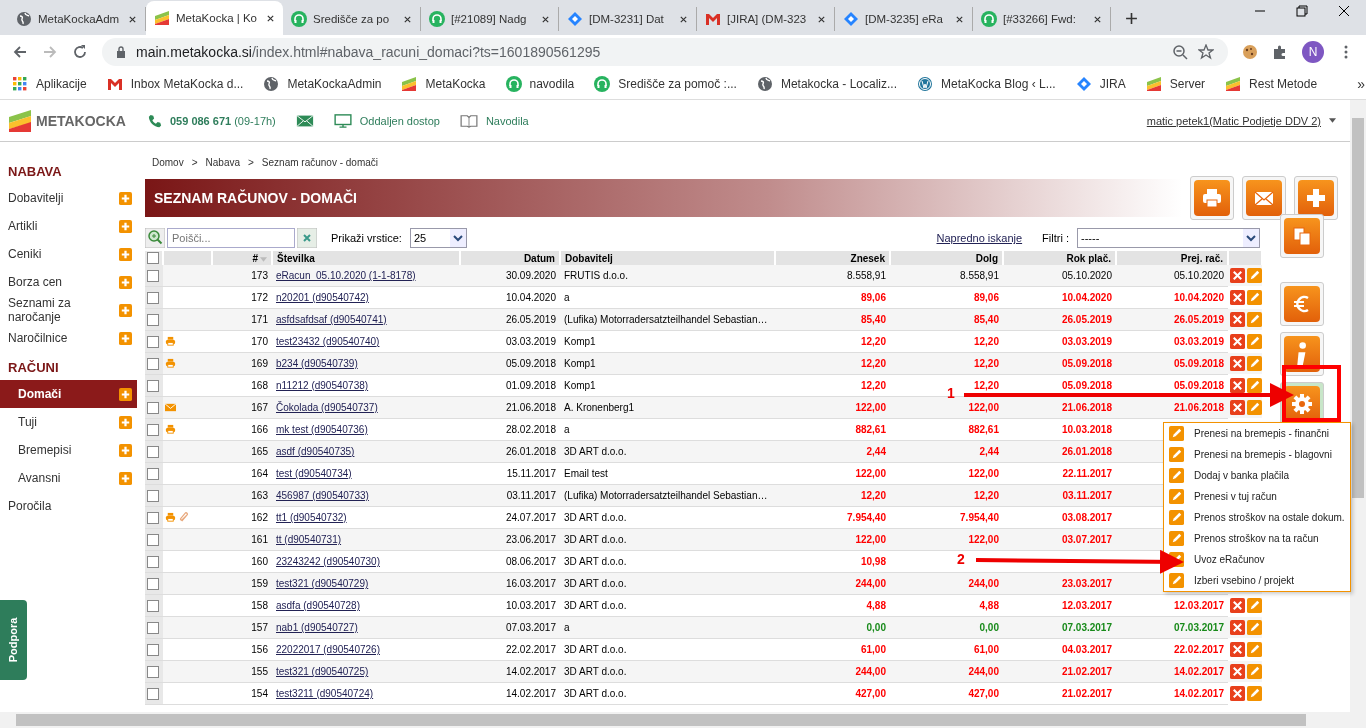 The image size is (1366, 728). Describe the element at coordinates (80, 51) in the screenshot. I see `reload-icon` at that location.